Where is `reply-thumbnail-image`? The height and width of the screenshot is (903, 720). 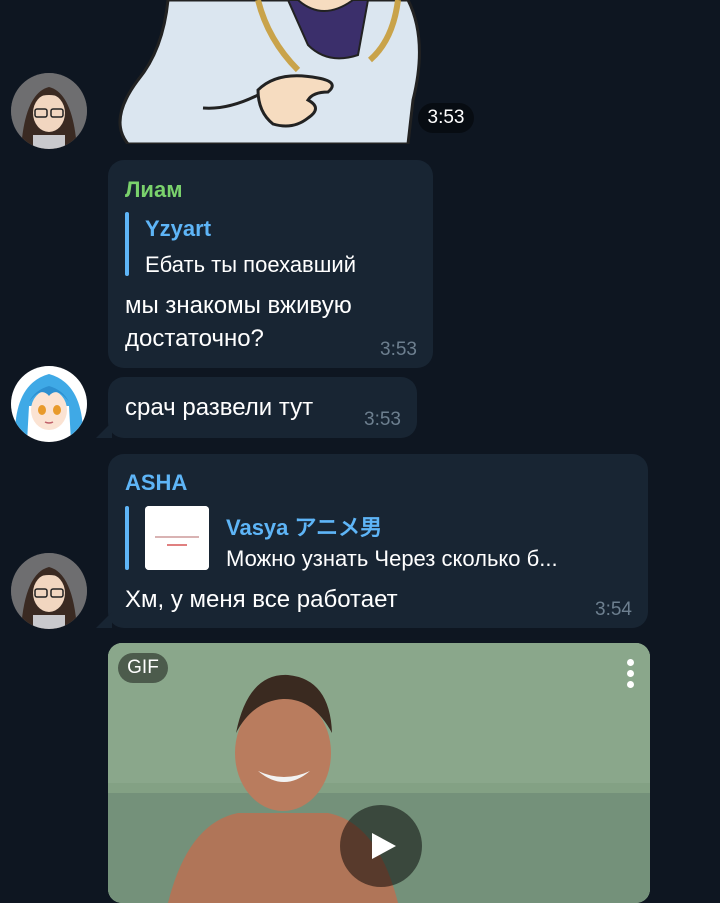 reply-thumbnail-image is located at coordinates (177, 538).